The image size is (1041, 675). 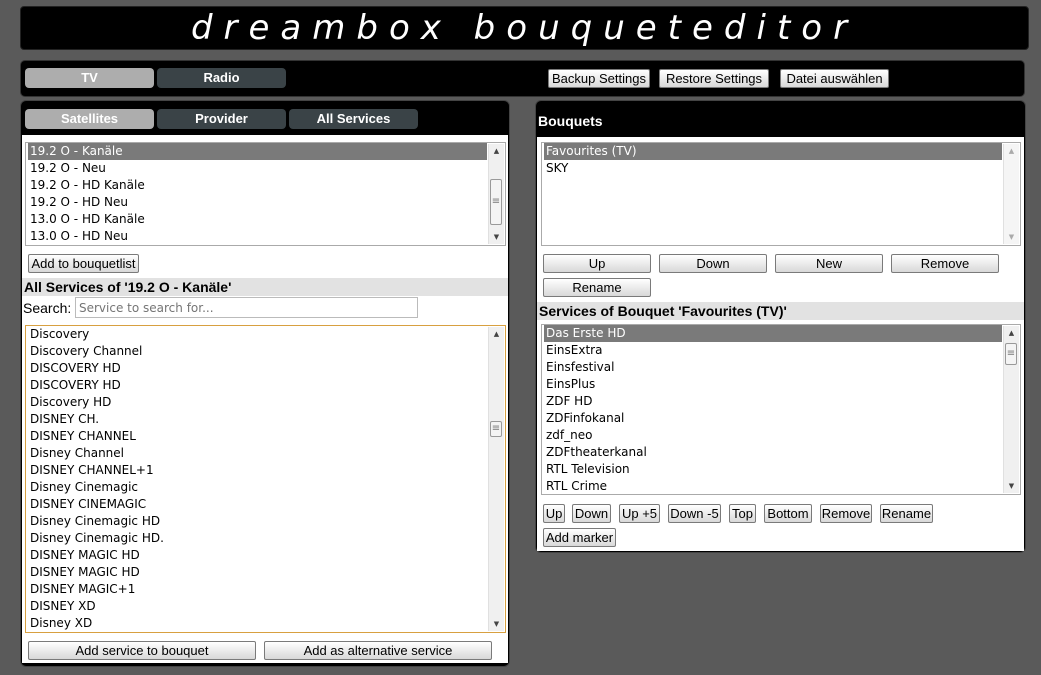 What do you see at coordinates (257, 151) in the screenshot?
I see `satellite-list-item: 19.2 O - Kanäle` at bounding box center [257, 151].